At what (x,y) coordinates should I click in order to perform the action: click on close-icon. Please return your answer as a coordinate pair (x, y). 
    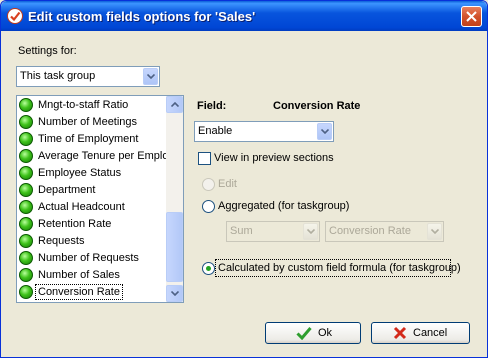
    Looking at the image, I should click on (471, 16).